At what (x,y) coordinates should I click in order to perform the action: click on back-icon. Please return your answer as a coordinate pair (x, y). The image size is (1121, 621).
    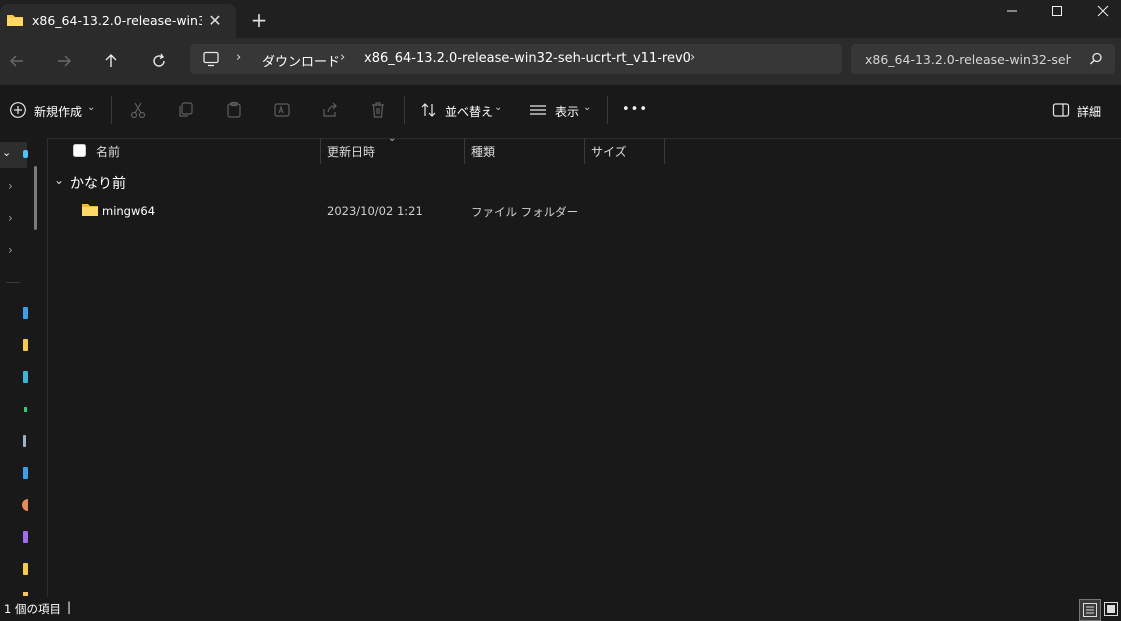
    Looking at the image, I should click on (17, 61).